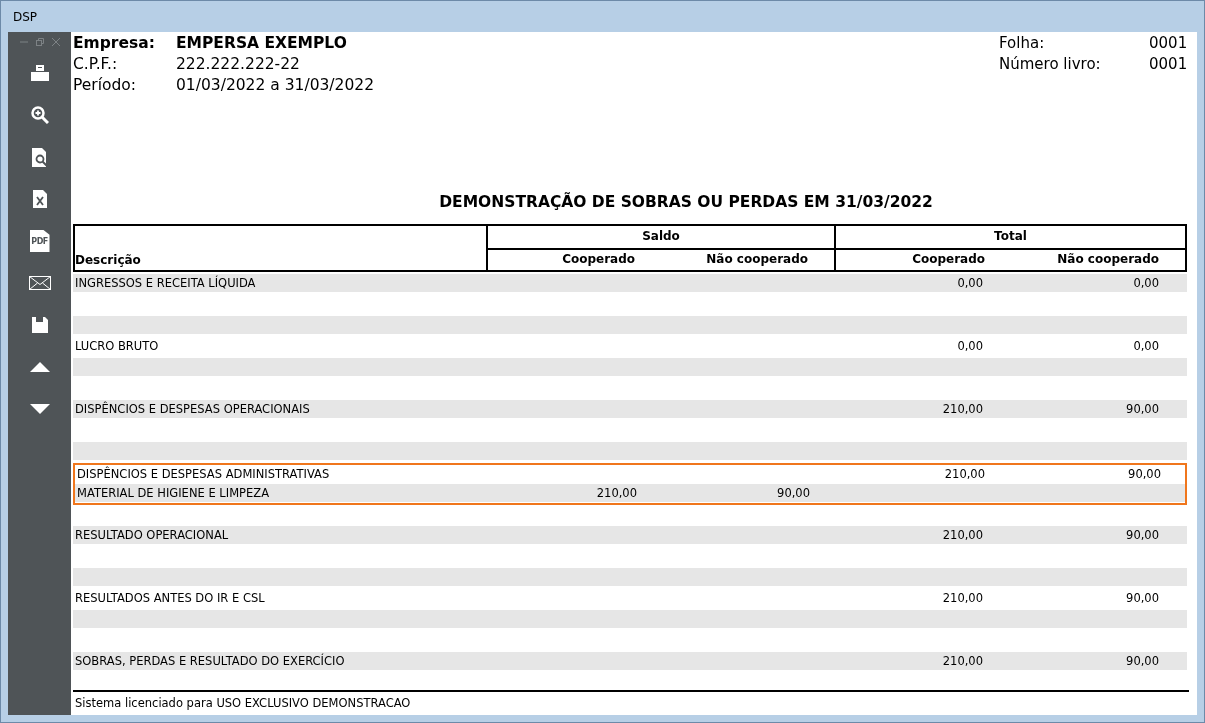 This screenshot has width=1205, height=723. I want to click on document-search-icon, so click(39, 157).